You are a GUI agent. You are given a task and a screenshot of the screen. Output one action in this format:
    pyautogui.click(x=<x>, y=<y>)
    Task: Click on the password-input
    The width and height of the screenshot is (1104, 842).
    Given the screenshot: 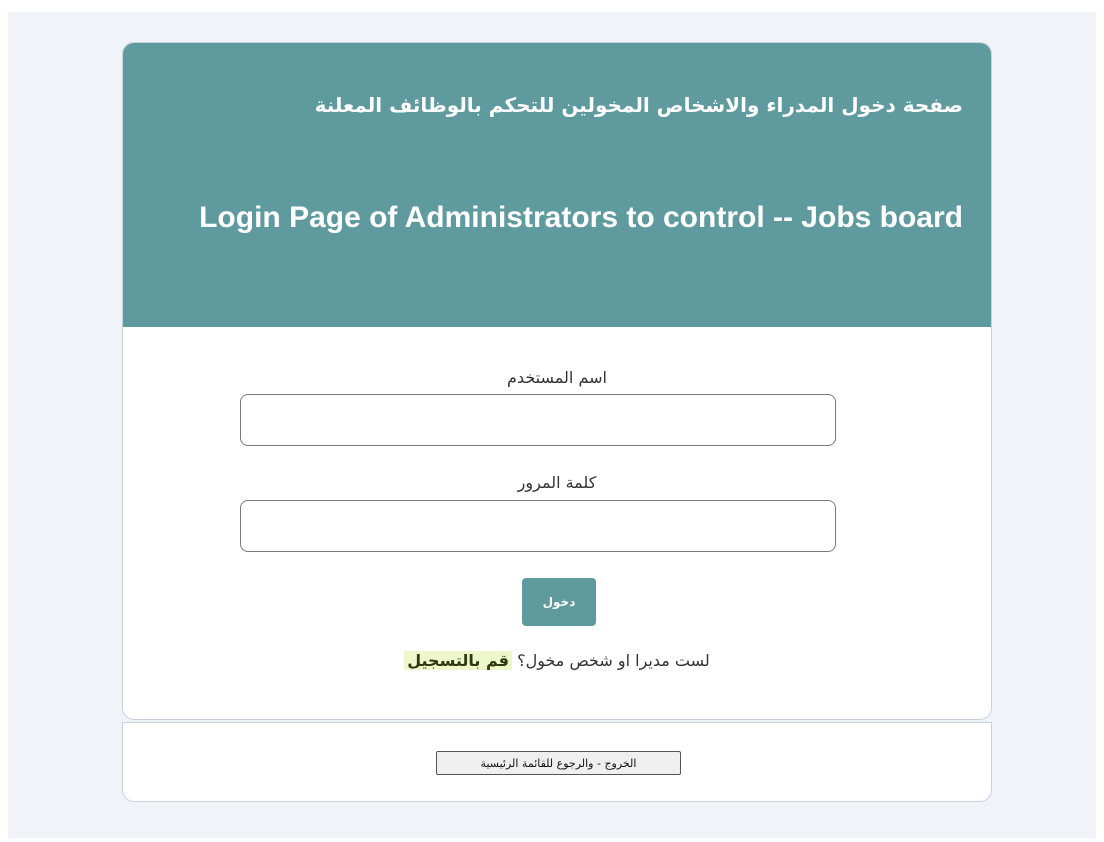 What is the action you would take?
    pyautogui.click(x=538, y=526)
    